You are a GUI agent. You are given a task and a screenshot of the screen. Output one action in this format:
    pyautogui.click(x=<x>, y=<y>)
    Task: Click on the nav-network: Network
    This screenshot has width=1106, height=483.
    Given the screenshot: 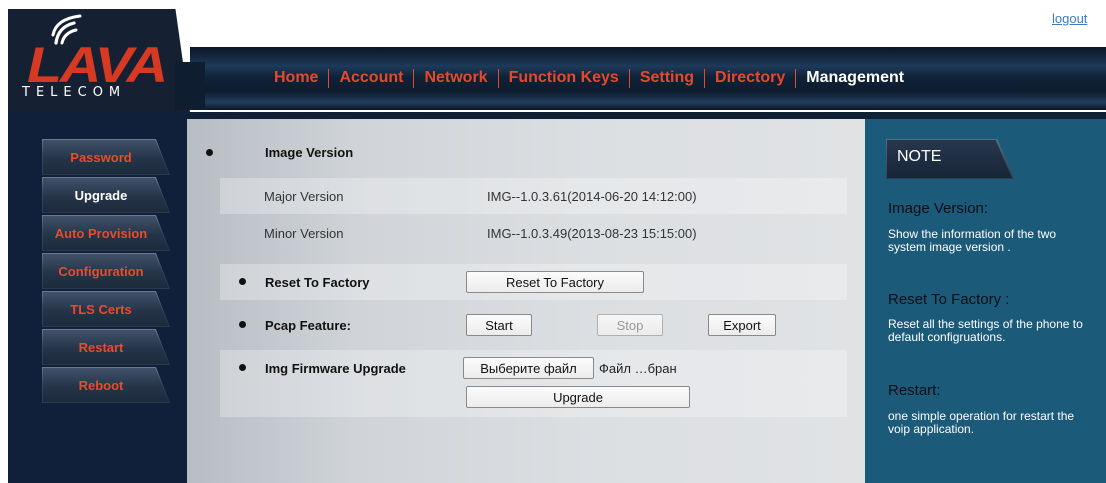 What is the action you would take?
    pyautogui.click(x=455, y=78)
    